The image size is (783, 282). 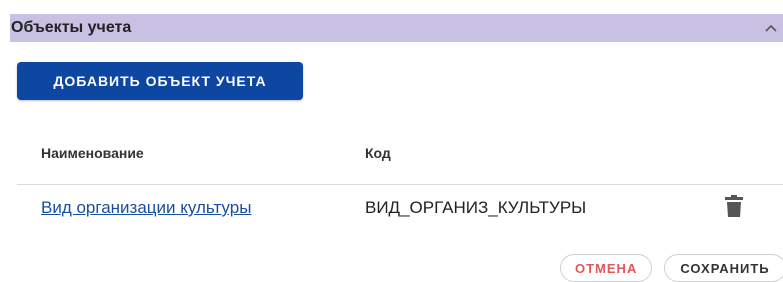 I want to click on column-header-name: Наименование, so click(x=92, y=153).